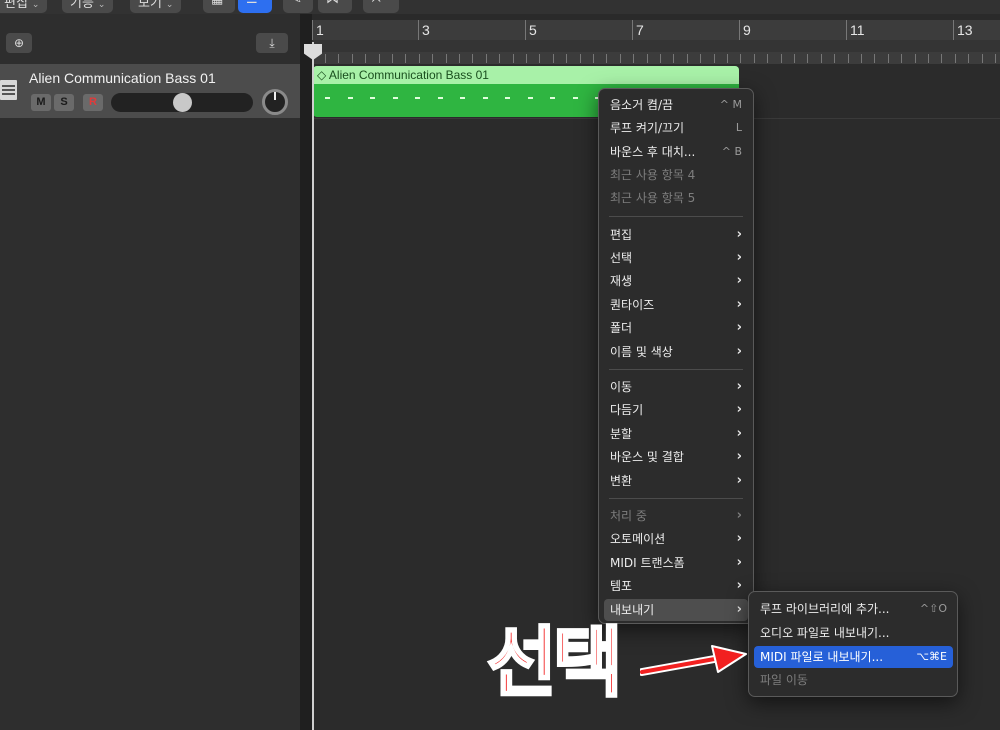 This screenshot has height=730, width=1000. I want to click on solo-button: S, so click(64, 102).